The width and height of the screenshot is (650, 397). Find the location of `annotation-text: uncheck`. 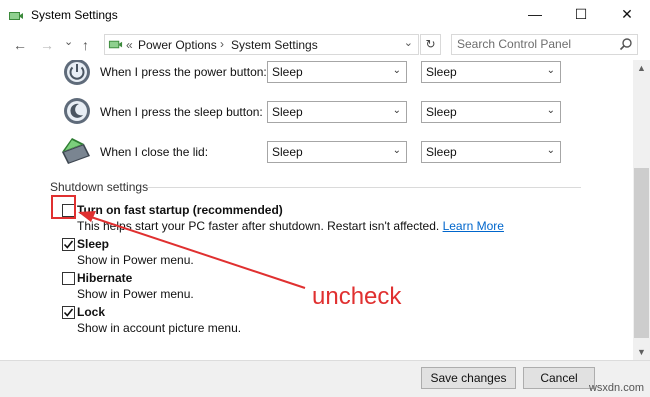

annotation-text: uncheck is located at coordinates (357, 296).